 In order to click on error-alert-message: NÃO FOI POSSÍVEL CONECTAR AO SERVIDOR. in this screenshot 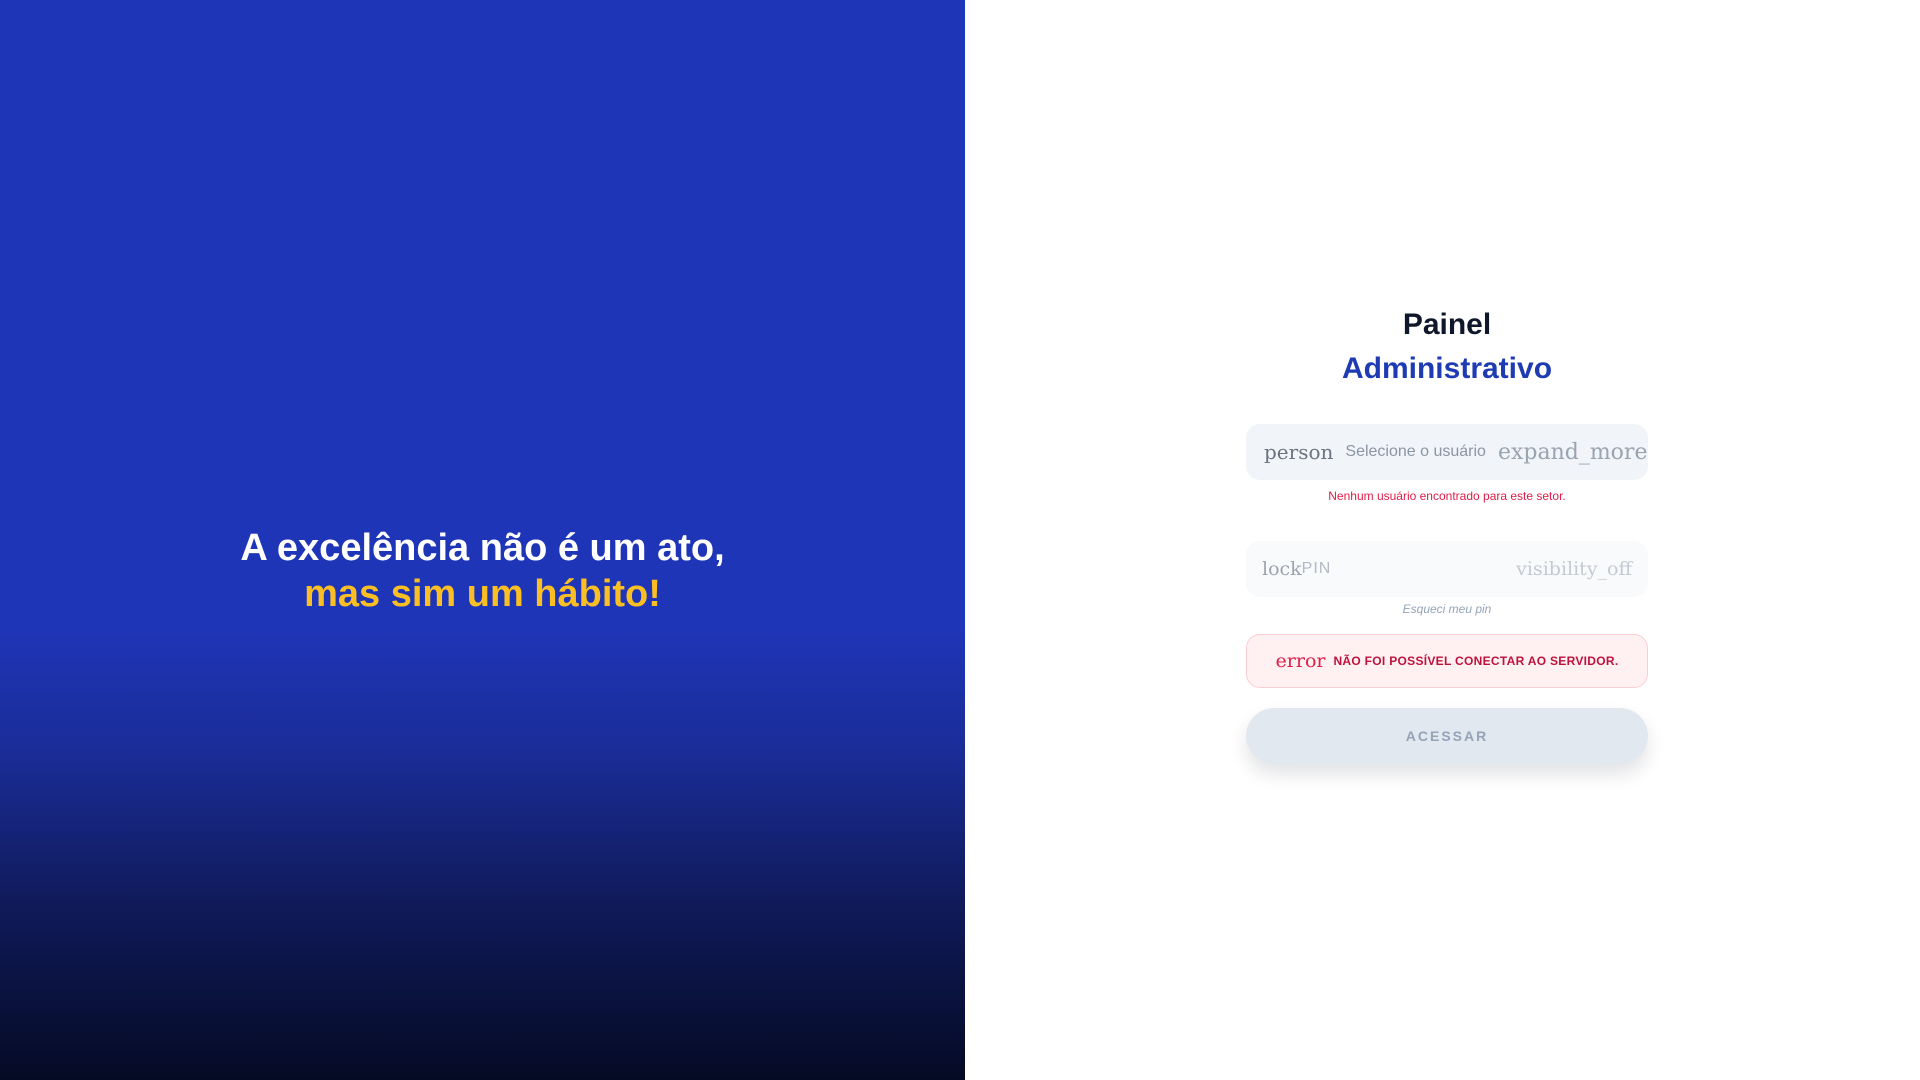, I will do `click(1476, 661)`.